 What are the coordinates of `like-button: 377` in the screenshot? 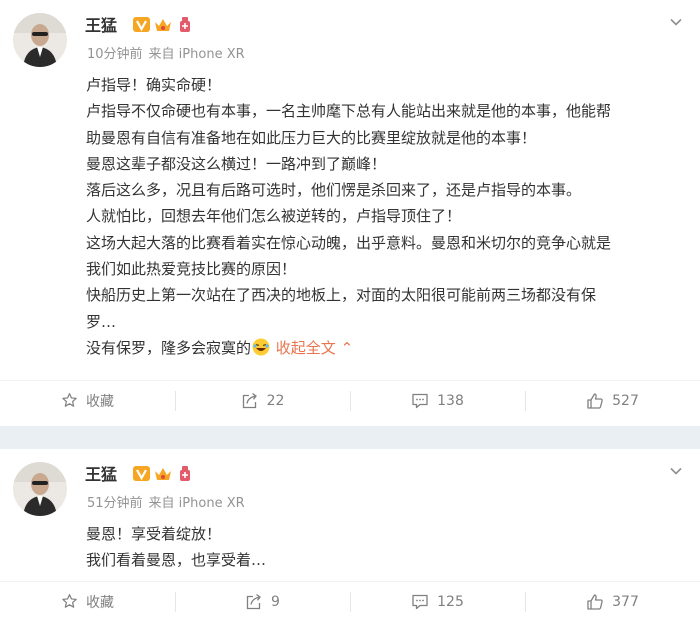 It's located at (612, 601).